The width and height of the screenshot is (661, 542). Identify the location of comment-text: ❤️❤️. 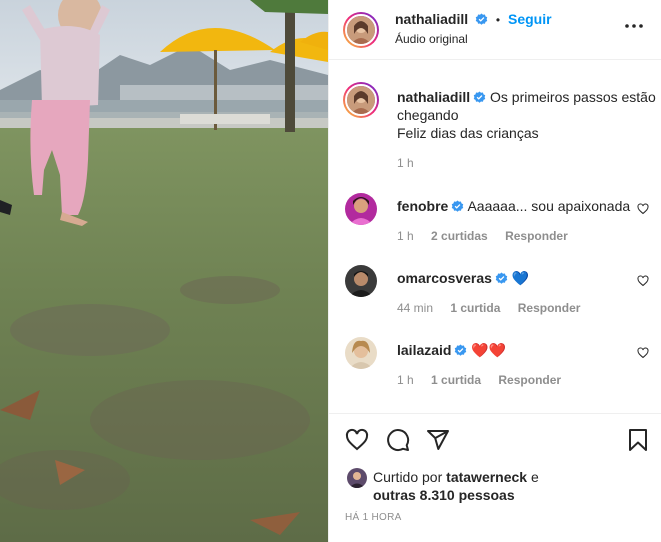
(489, 350).